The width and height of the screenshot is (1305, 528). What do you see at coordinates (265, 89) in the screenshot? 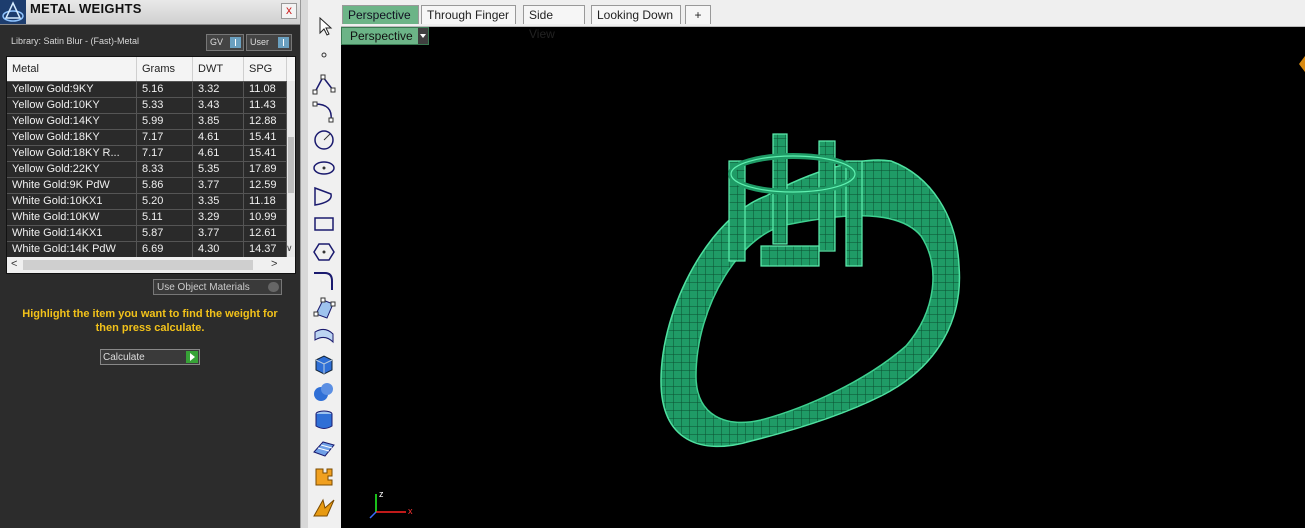
I see `spg-cell: 11.08` at bounding box center [265, 89].